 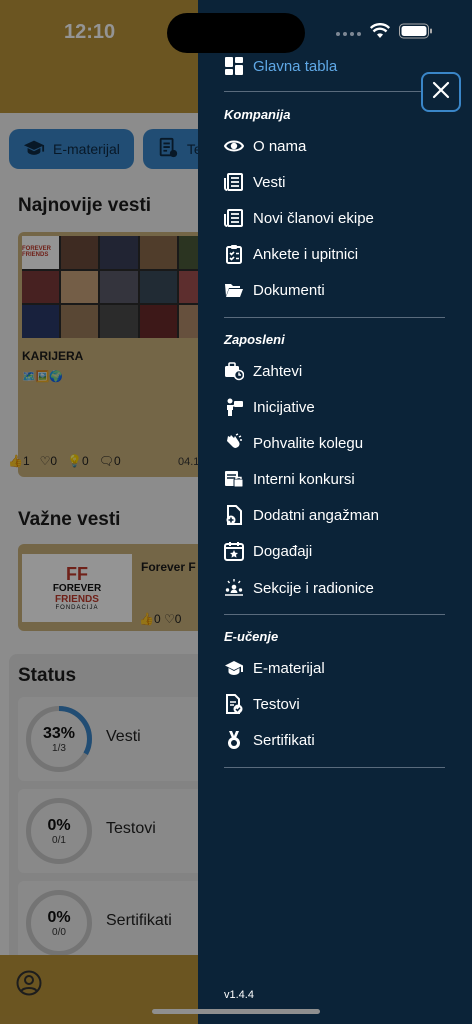 I want to click on status-indicators, so click(x=384, y=33).